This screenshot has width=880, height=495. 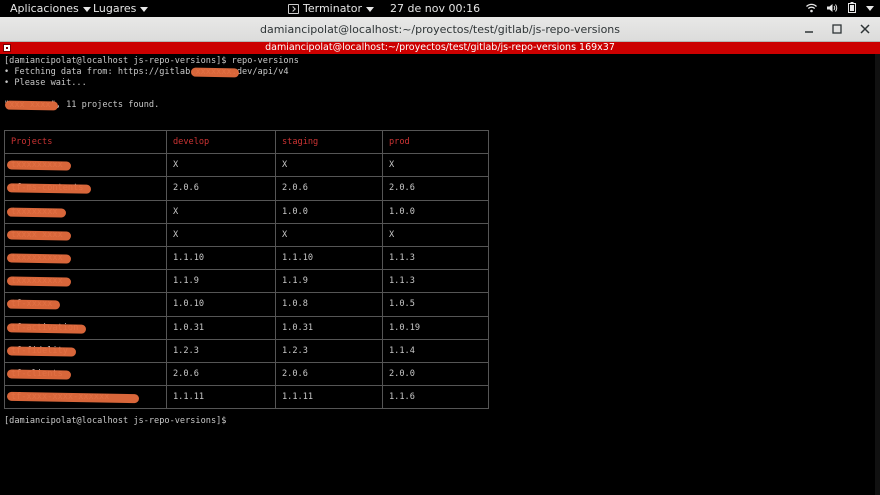 I want to click on cell-develop: 1.1.11, so click(x=221, y=397).